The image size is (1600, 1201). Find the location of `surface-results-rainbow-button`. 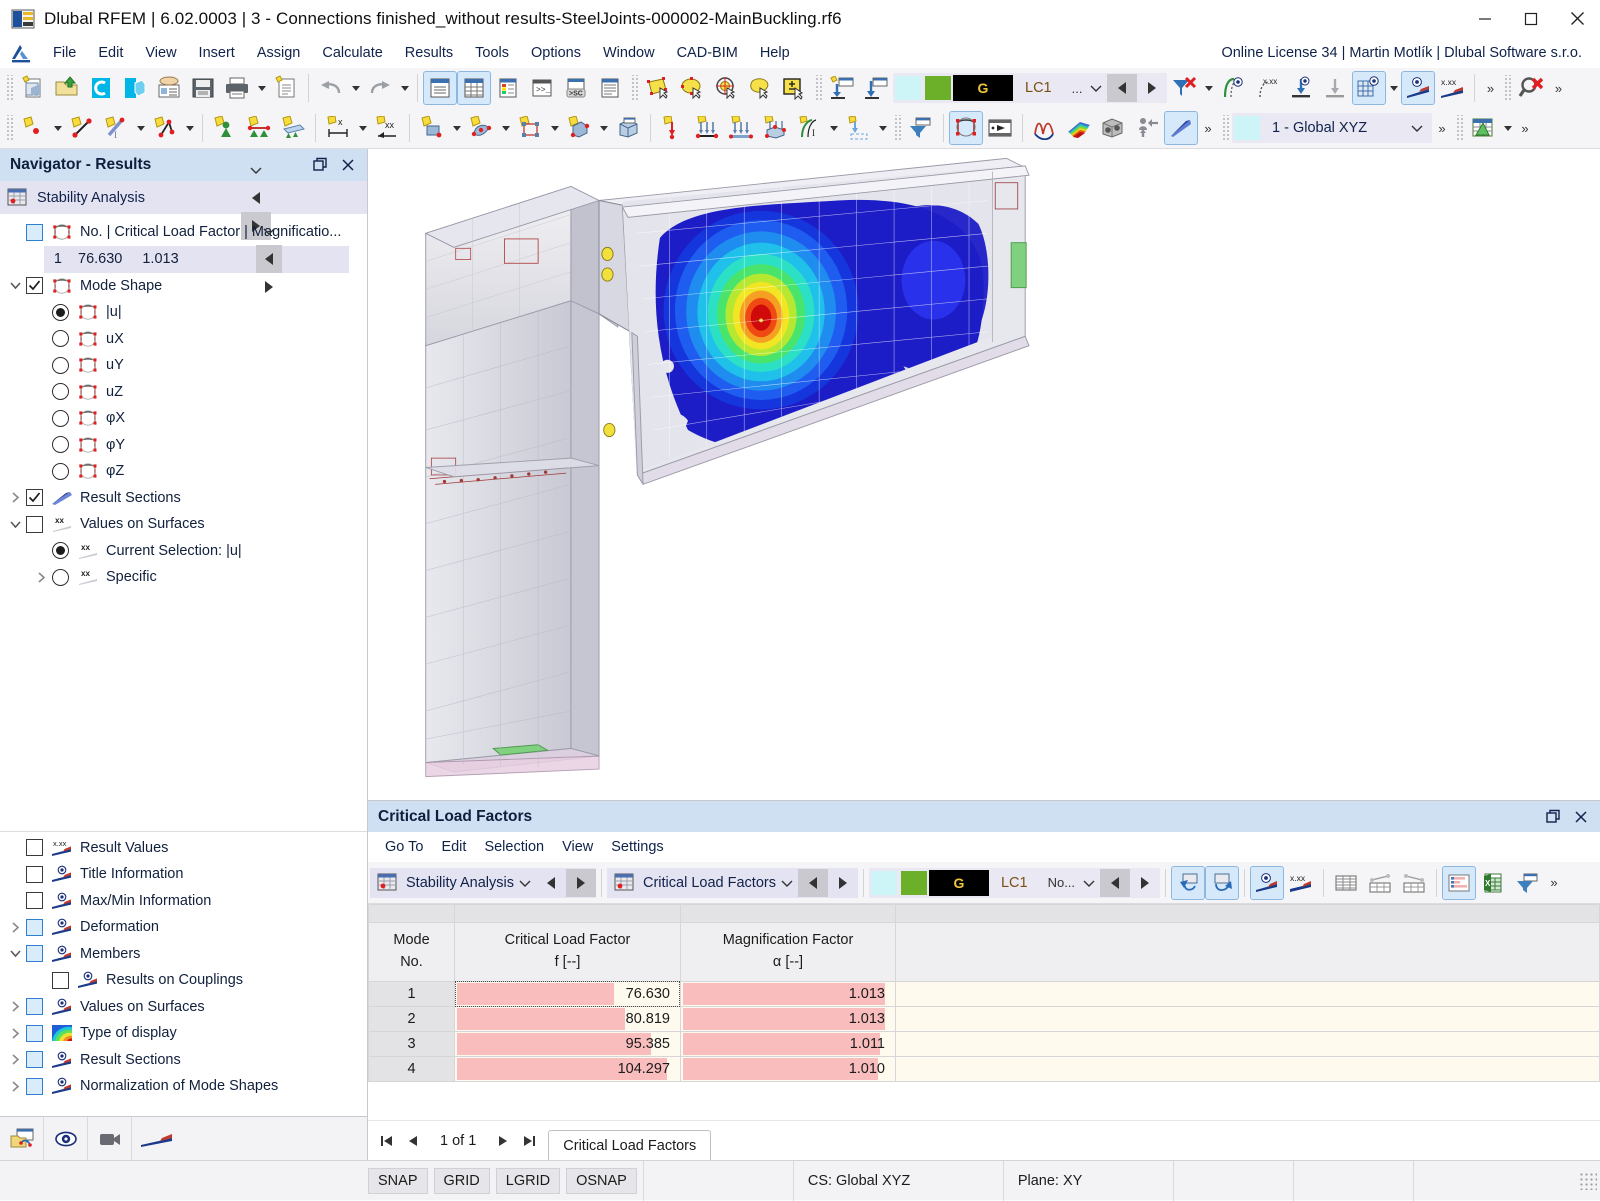

surface-results-rainbow-button is located at coordinates (1079, 128).